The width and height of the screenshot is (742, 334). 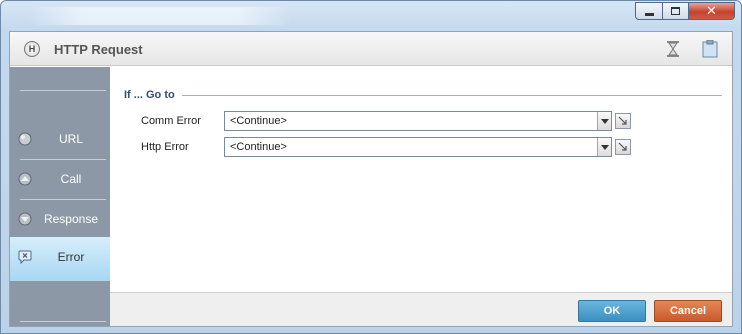 What do you see at coordinates (160, 16) in the screenshot?
I see `title-bar-glow` at bounding box center [160, 16].